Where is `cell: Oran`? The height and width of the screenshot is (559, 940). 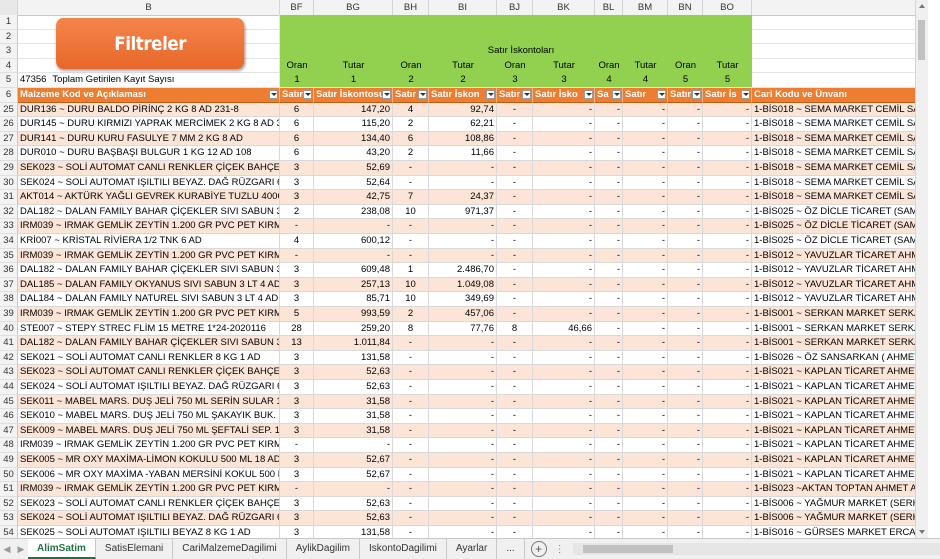 cell: Oran is located at coordinates (609, 66).